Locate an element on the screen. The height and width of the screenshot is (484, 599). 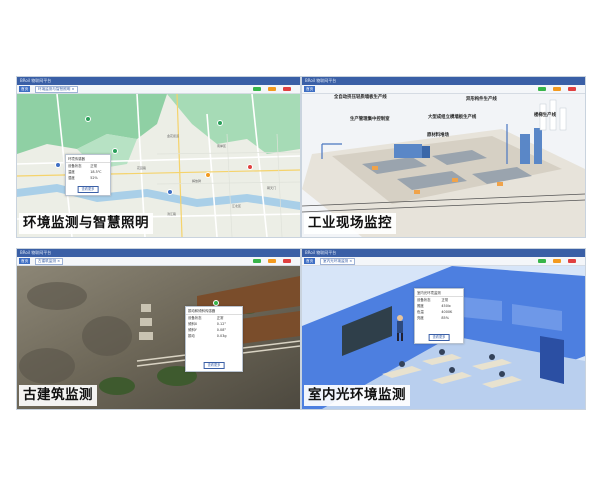
map-label: 朝天门 is located at coordinates (272, 188).